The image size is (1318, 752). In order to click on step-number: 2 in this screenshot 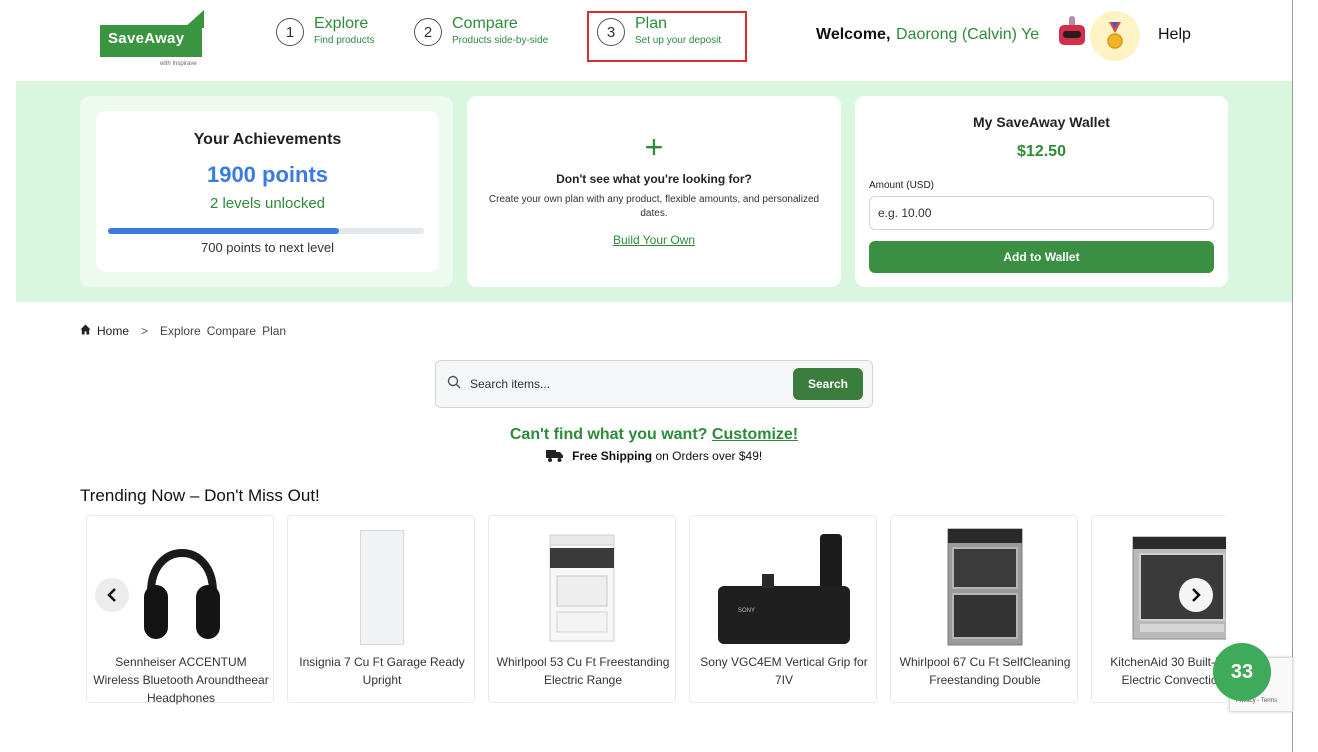, I will do `click(428, 32)`.